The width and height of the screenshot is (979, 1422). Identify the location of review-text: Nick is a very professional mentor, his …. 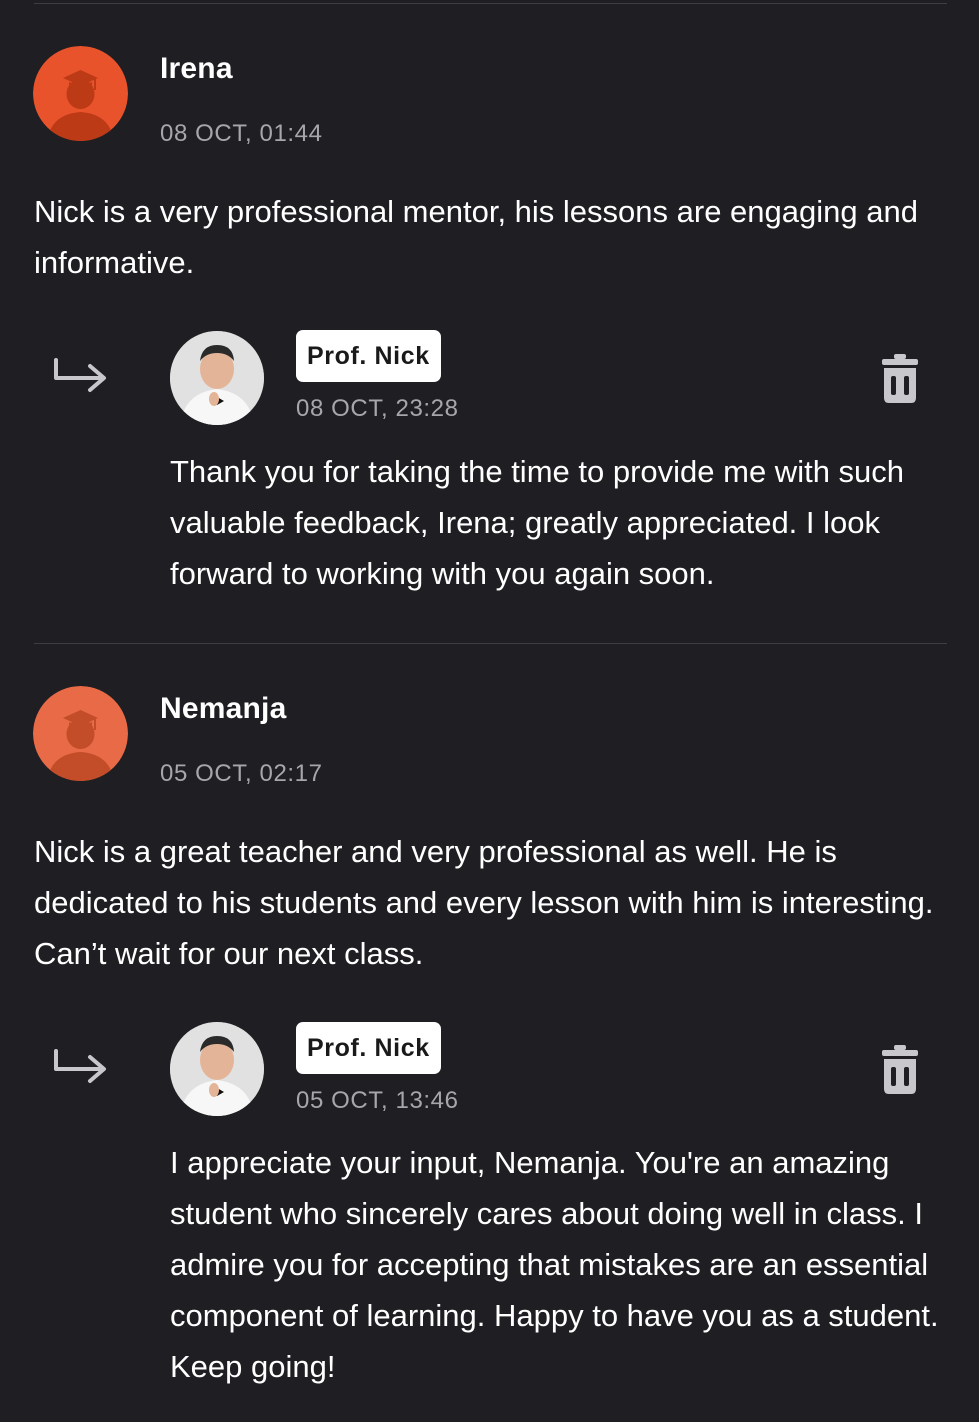
(476, 237).